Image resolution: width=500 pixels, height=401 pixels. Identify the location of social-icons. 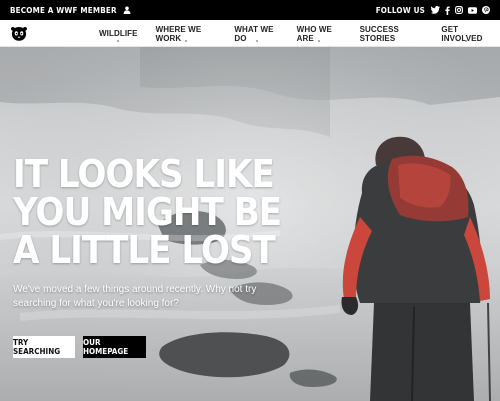
(460, 10).